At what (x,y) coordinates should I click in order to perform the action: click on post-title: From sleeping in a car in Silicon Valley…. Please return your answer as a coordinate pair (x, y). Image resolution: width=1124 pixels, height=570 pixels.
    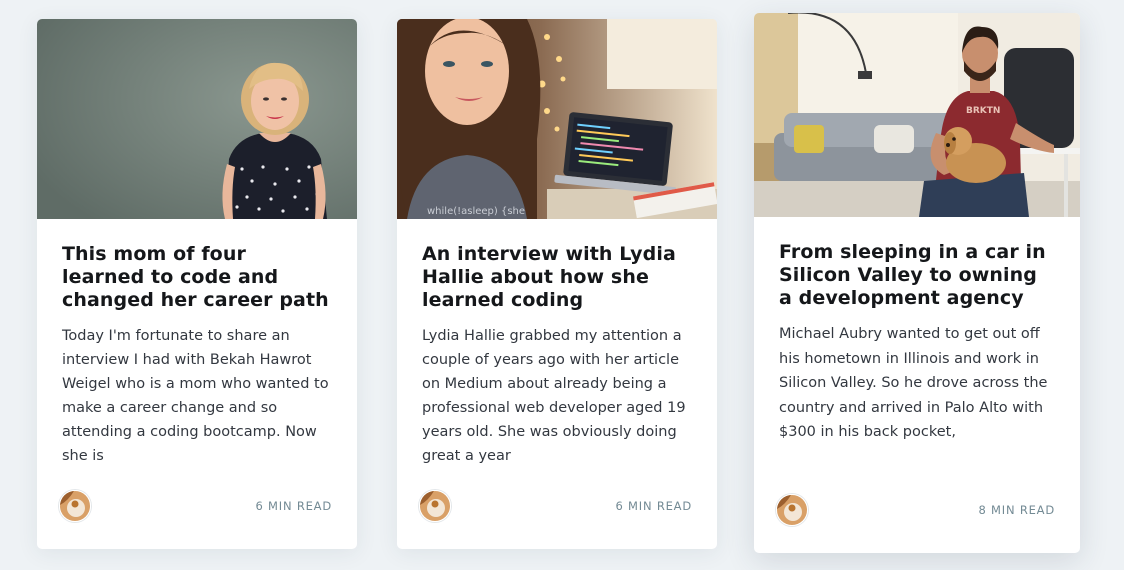
    Looking at the image, I should click on (917, 275).